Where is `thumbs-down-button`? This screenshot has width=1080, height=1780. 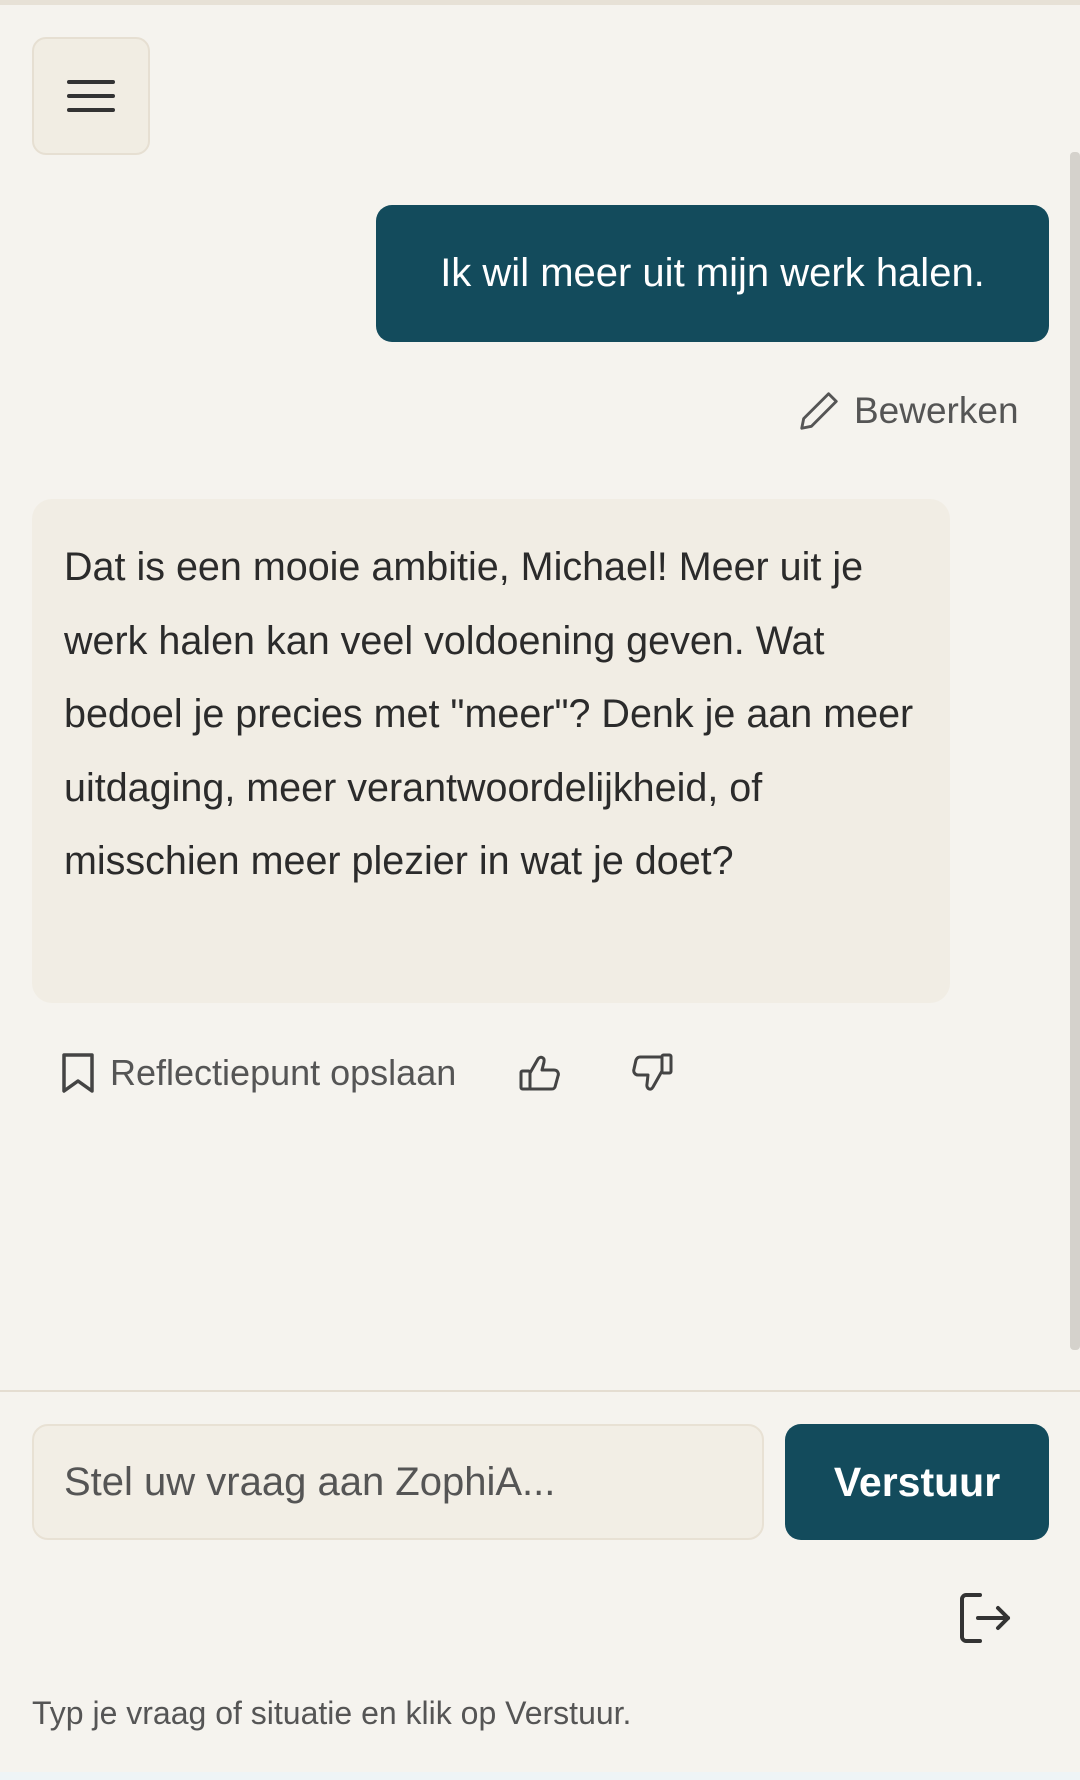 thumbs-down-button is located at coordinates (652, 1073).